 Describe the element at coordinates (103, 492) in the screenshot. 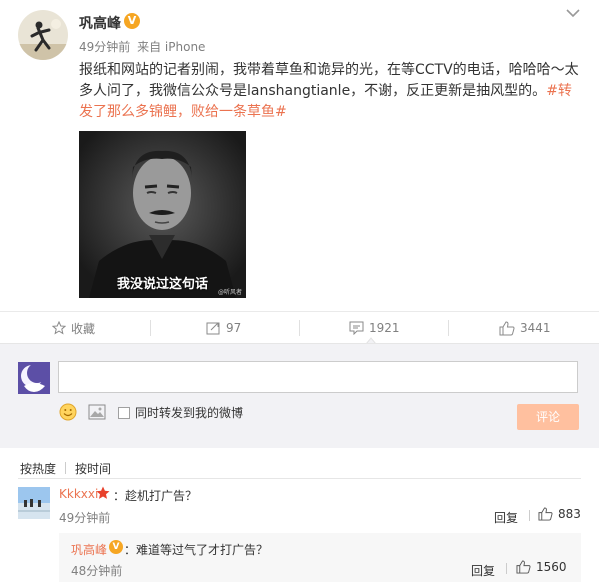

I see `vip-star-icon` at that location.